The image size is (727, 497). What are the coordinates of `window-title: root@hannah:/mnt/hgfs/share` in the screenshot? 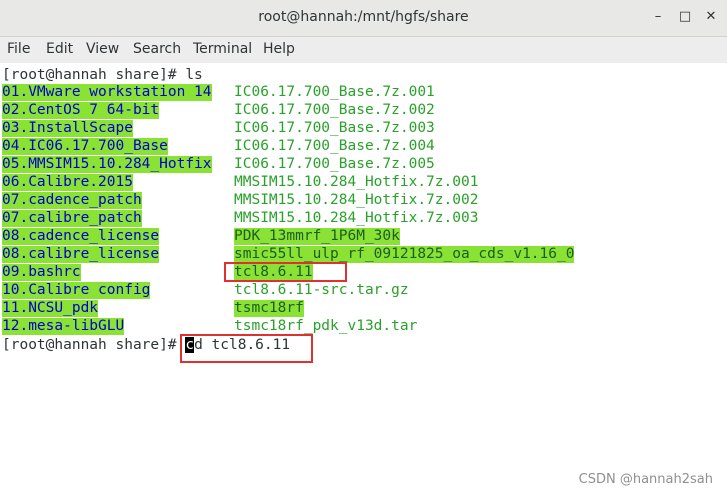 It's located at (363, 17).